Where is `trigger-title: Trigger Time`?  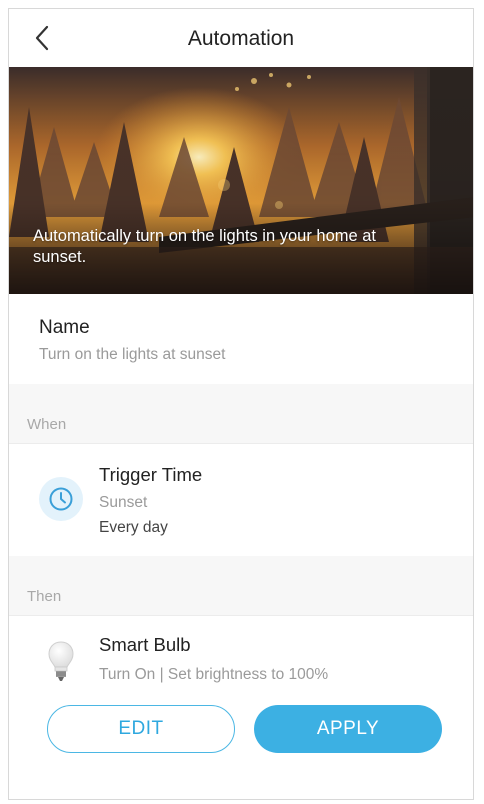 trigger-title: Trigger Time is located at coordinates (151, 474).